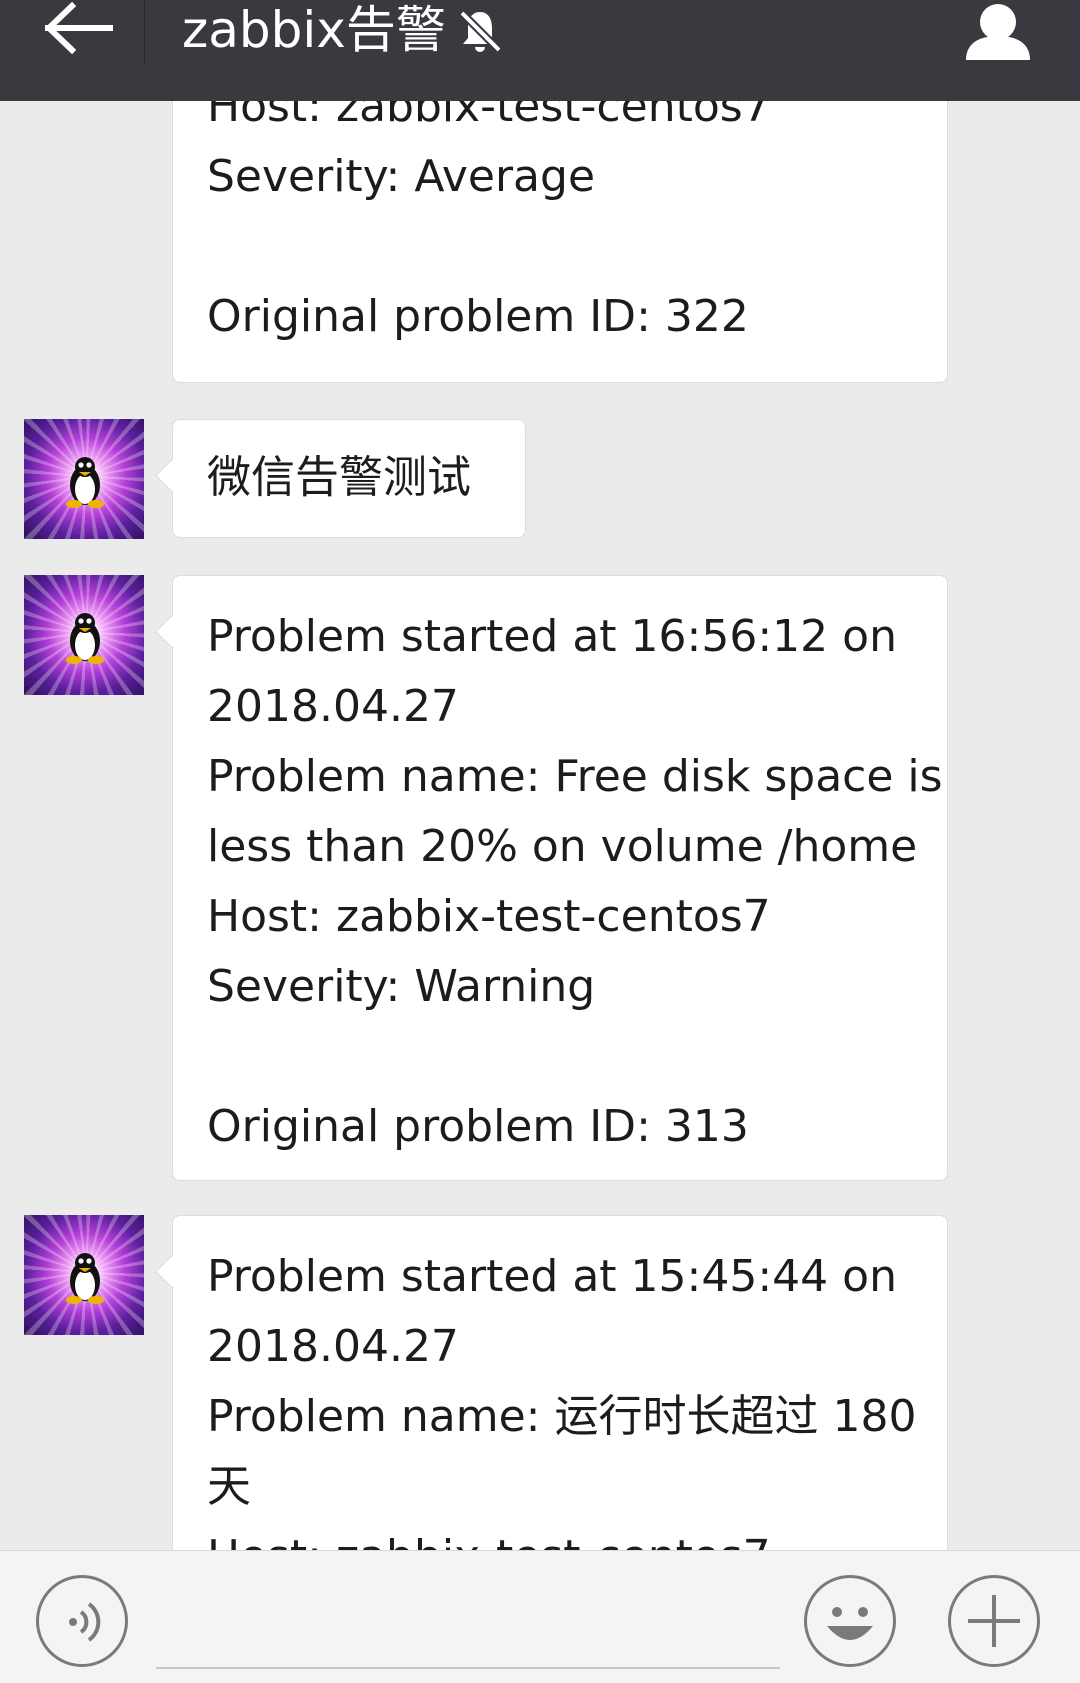 Image resolution: width=1080 pixels, height=1683 pixels. Describe the element at coordinates (540, 1616) in the screenshot. I see `input-bar` at that location.